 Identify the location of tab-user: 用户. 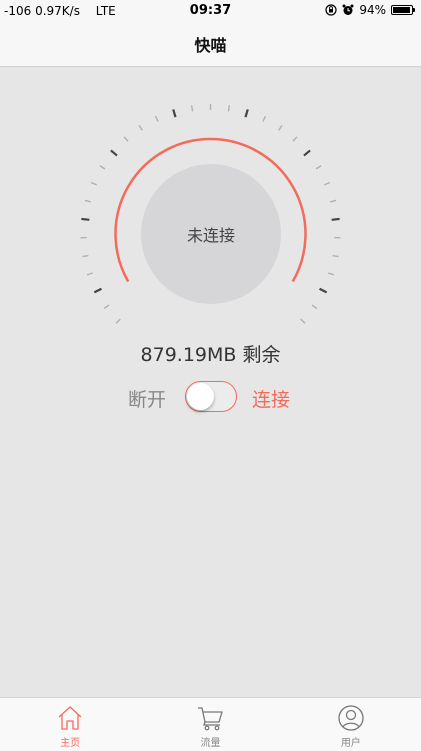
(351, 724).